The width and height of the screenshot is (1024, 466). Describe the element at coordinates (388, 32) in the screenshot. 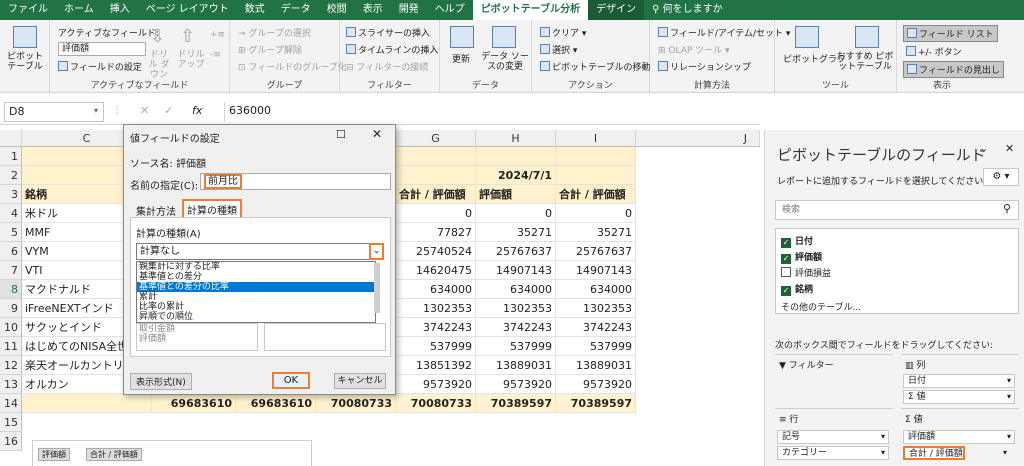

I see `insert-slicer-button: スライサーの挿入` at that location.